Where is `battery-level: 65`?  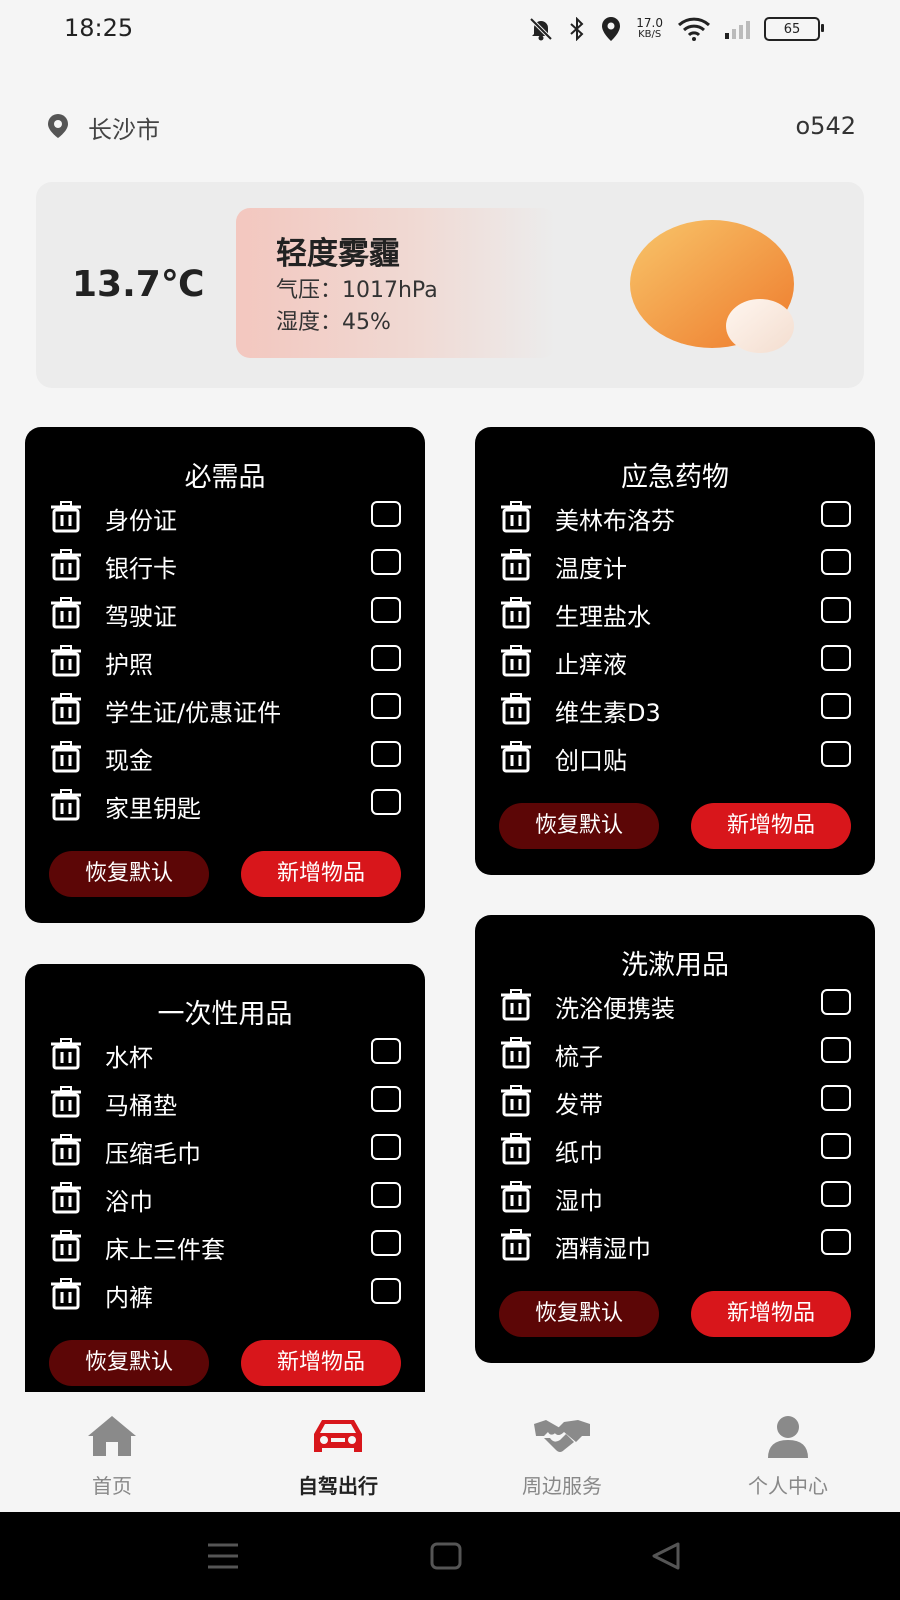
battery-level: 65 is located at coordinates (792, 29).